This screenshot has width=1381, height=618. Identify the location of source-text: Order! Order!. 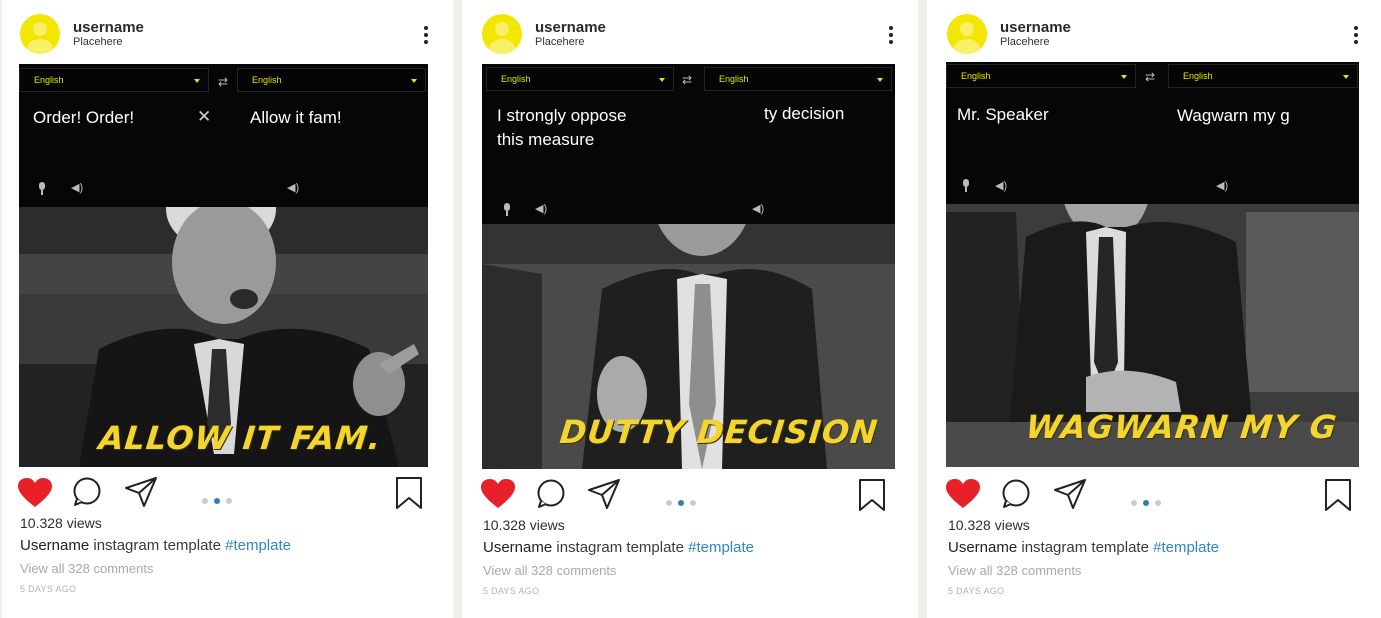
(83, 118).